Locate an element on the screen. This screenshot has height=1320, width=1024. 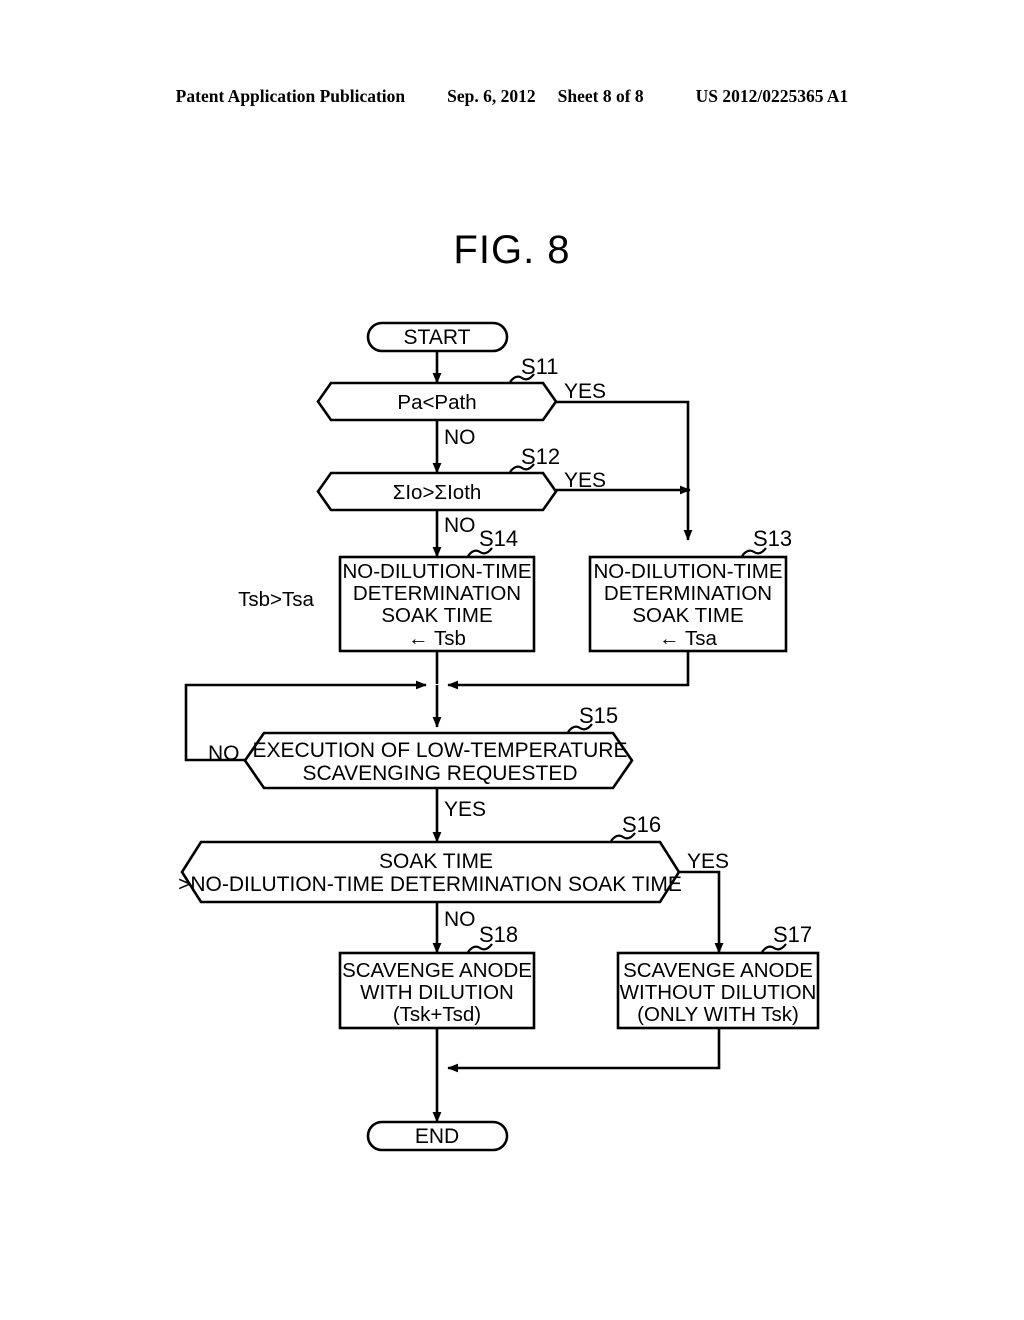
s12-label: ΣIo>ΣIoth is located at coordinates (437, 492).